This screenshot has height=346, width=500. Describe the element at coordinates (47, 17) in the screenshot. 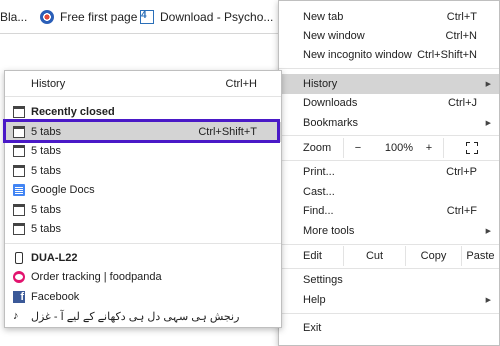

I see `flag-icon` at that location.